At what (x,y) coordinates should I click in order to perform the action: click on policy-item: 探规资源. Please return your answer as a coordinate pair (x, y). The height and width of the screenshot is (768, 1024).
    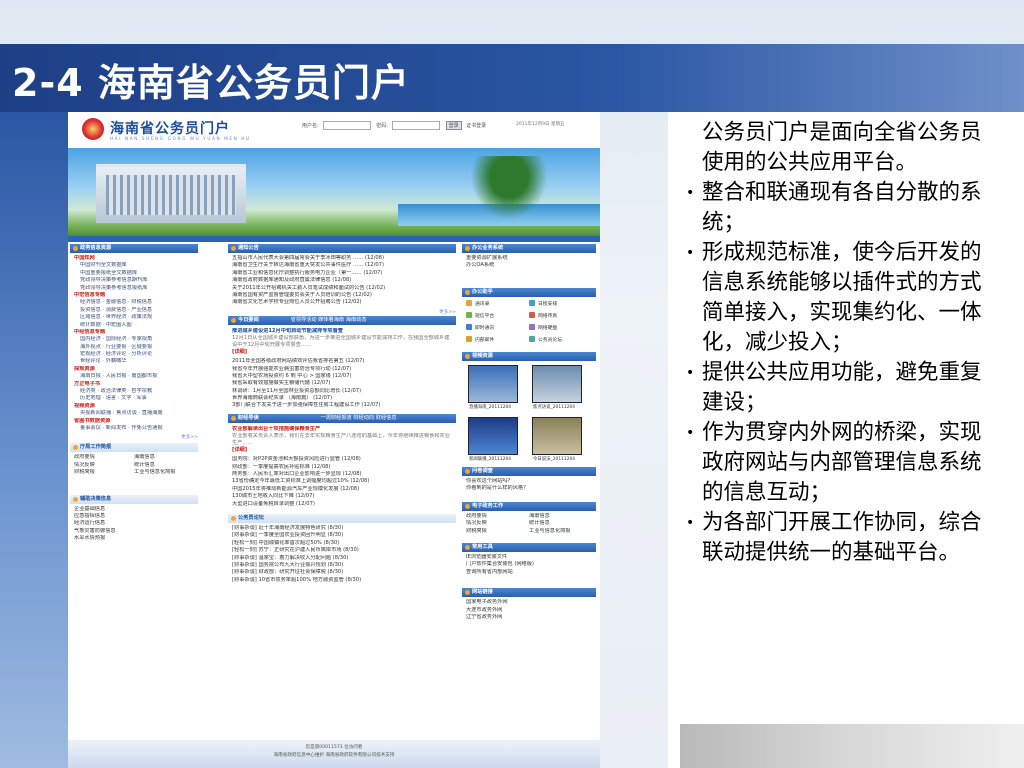
    Looking at the image, I should click on (134, 369).